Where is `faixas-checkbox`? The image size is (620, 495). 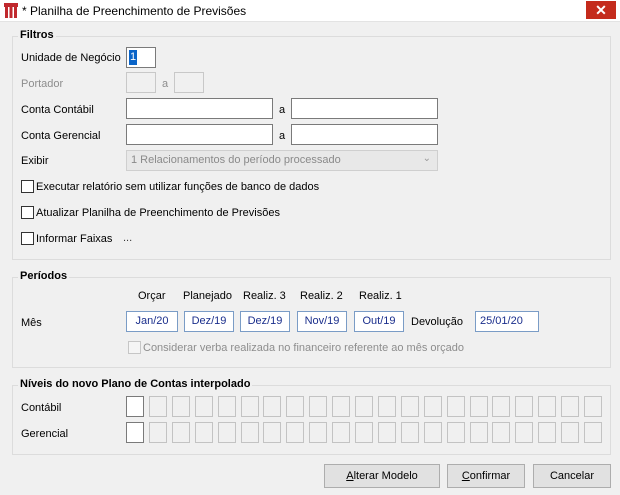 faixas-checkbox is located at coordinates (27, 238).